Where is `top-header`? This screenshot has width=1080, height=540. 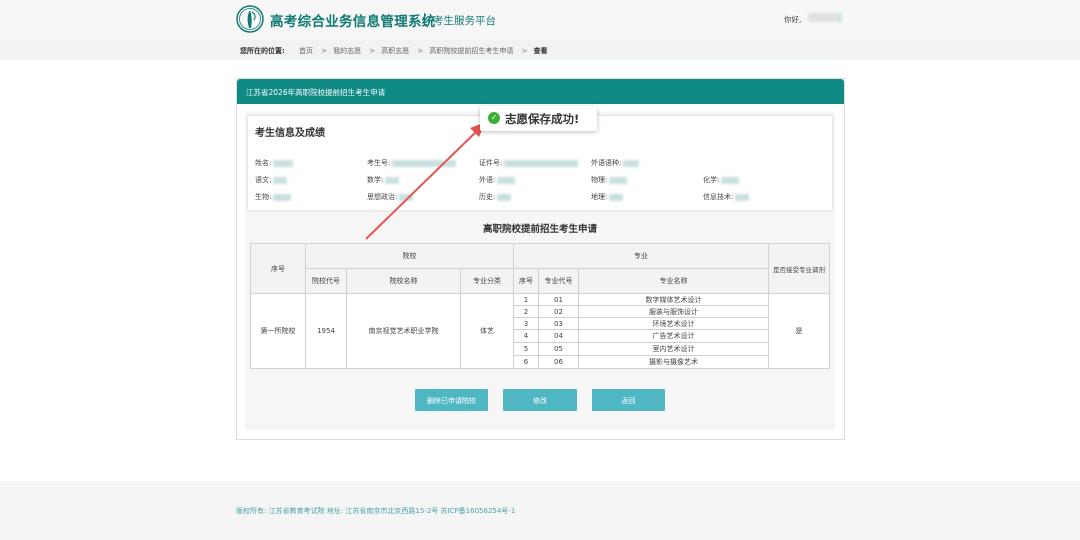 top-header is located at coordinates (540, 20).